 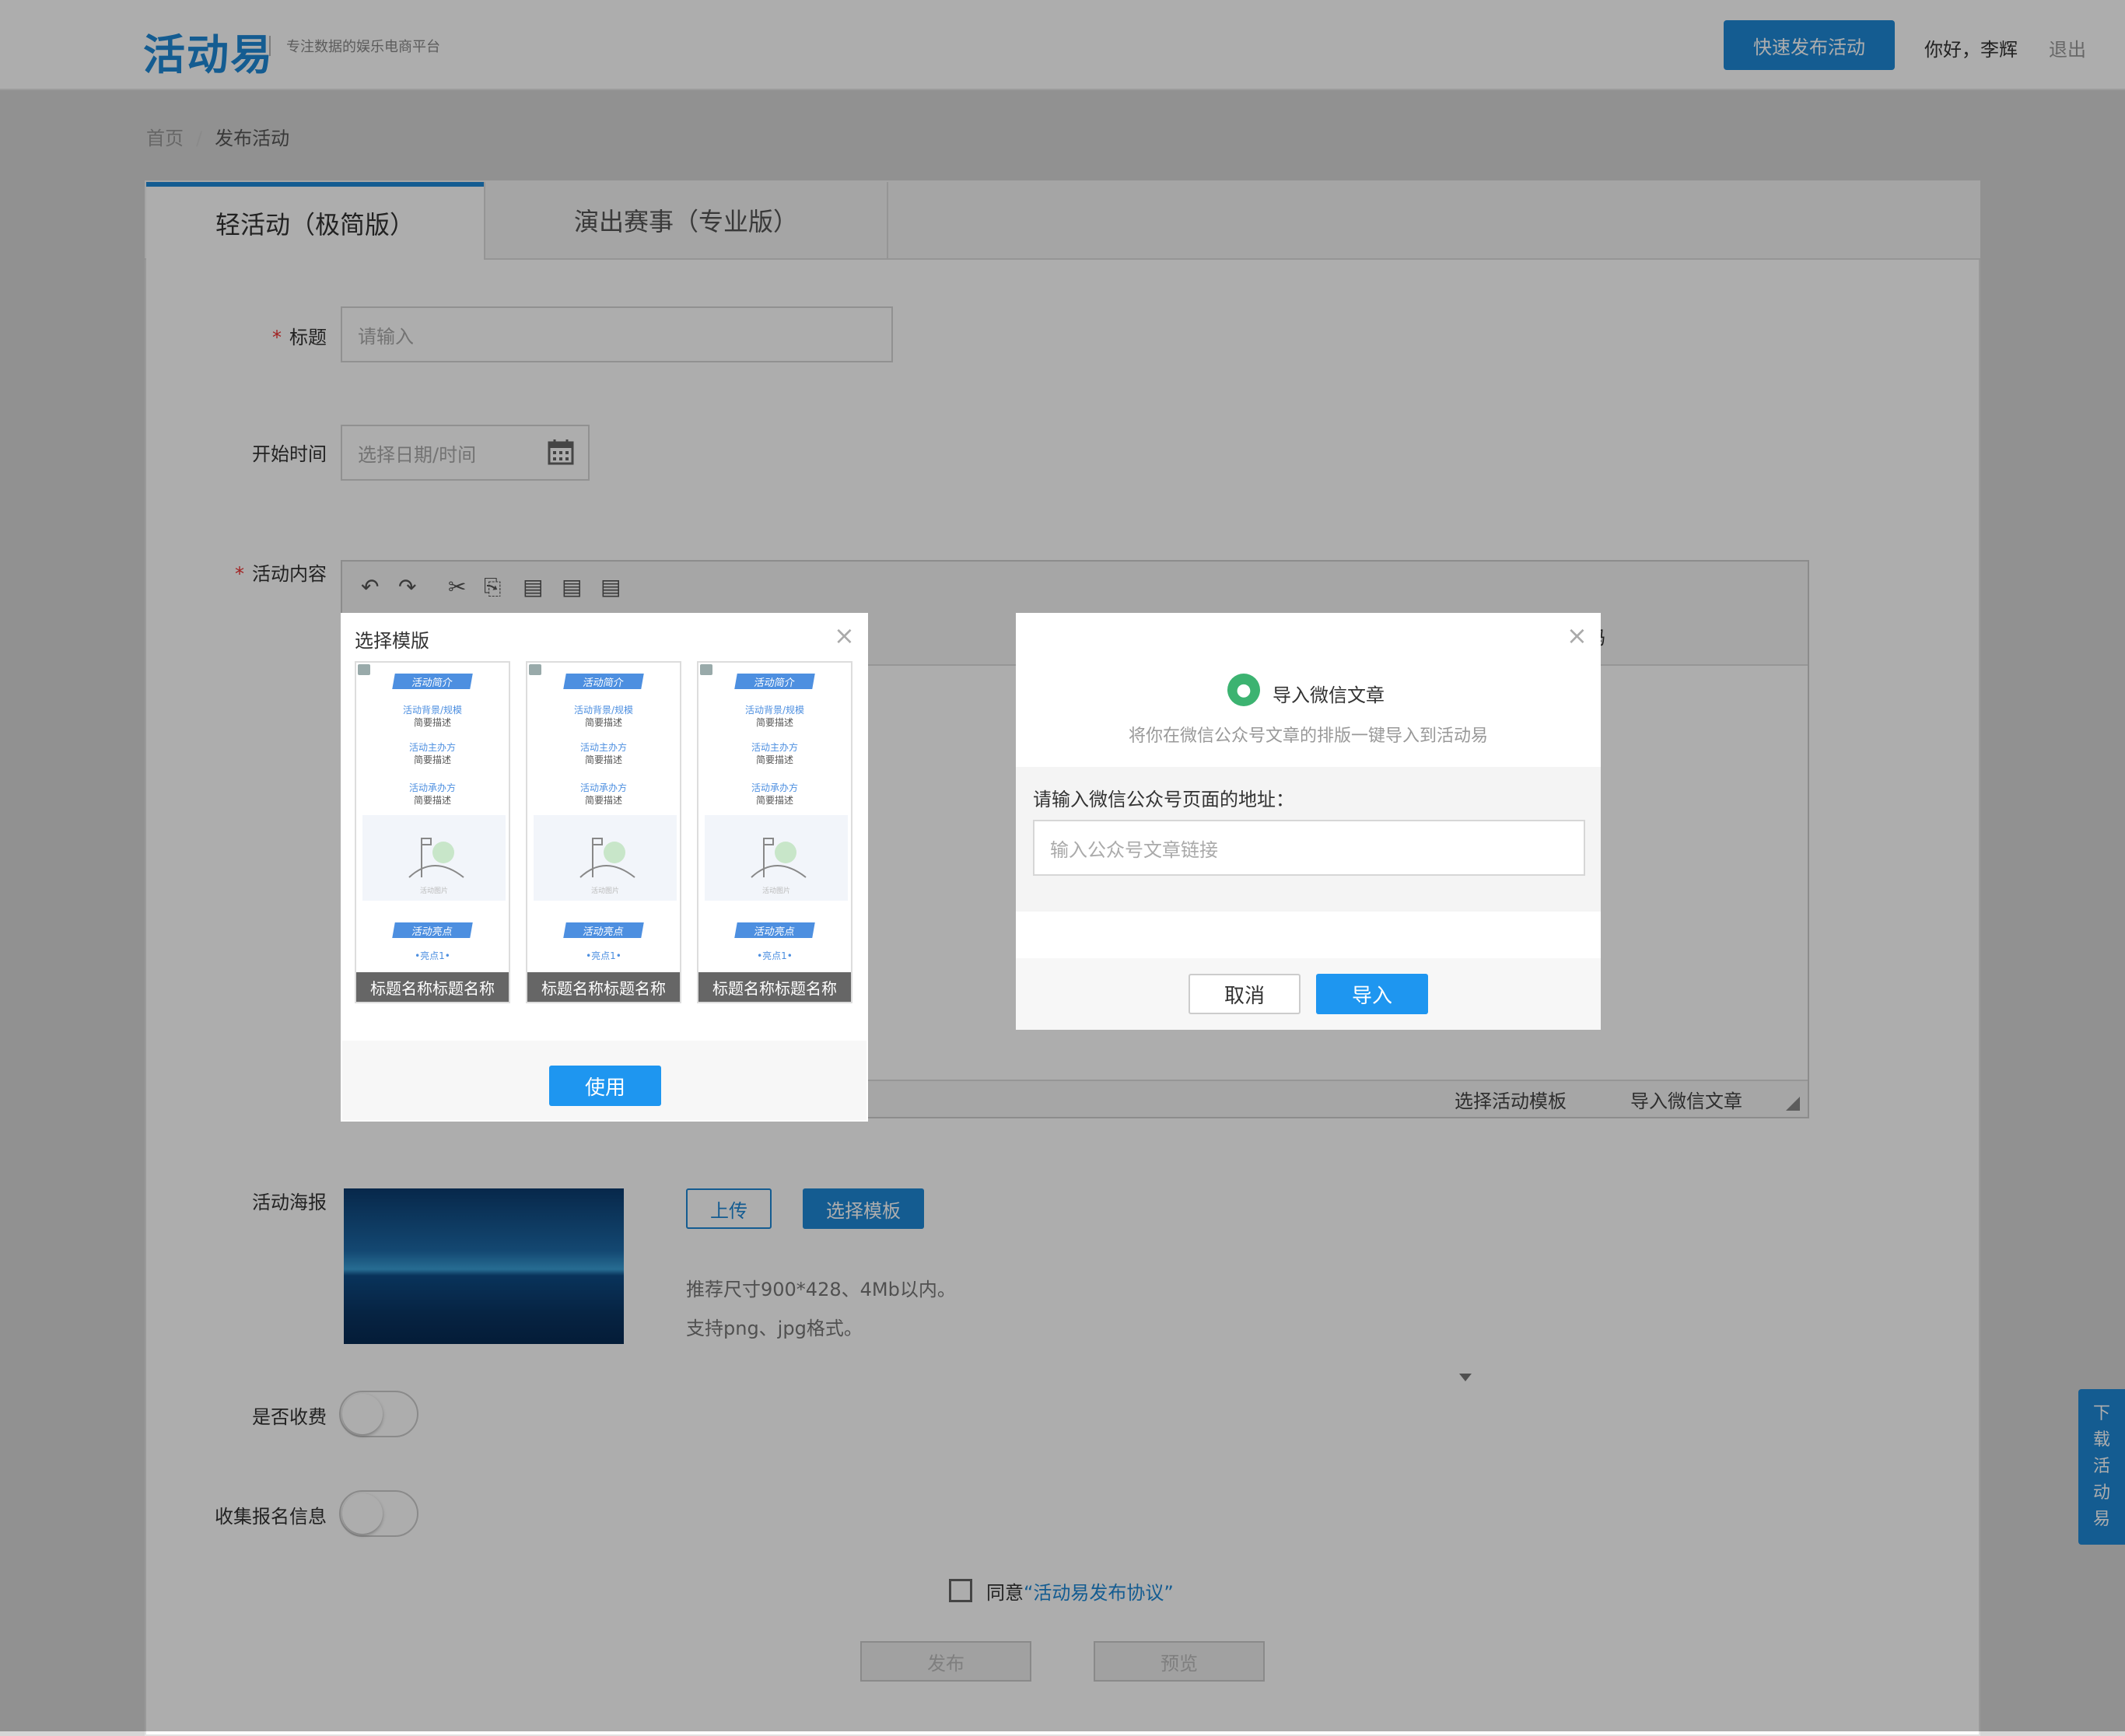 I want to click on import-button: 导入, so click(x=1372, y=994).